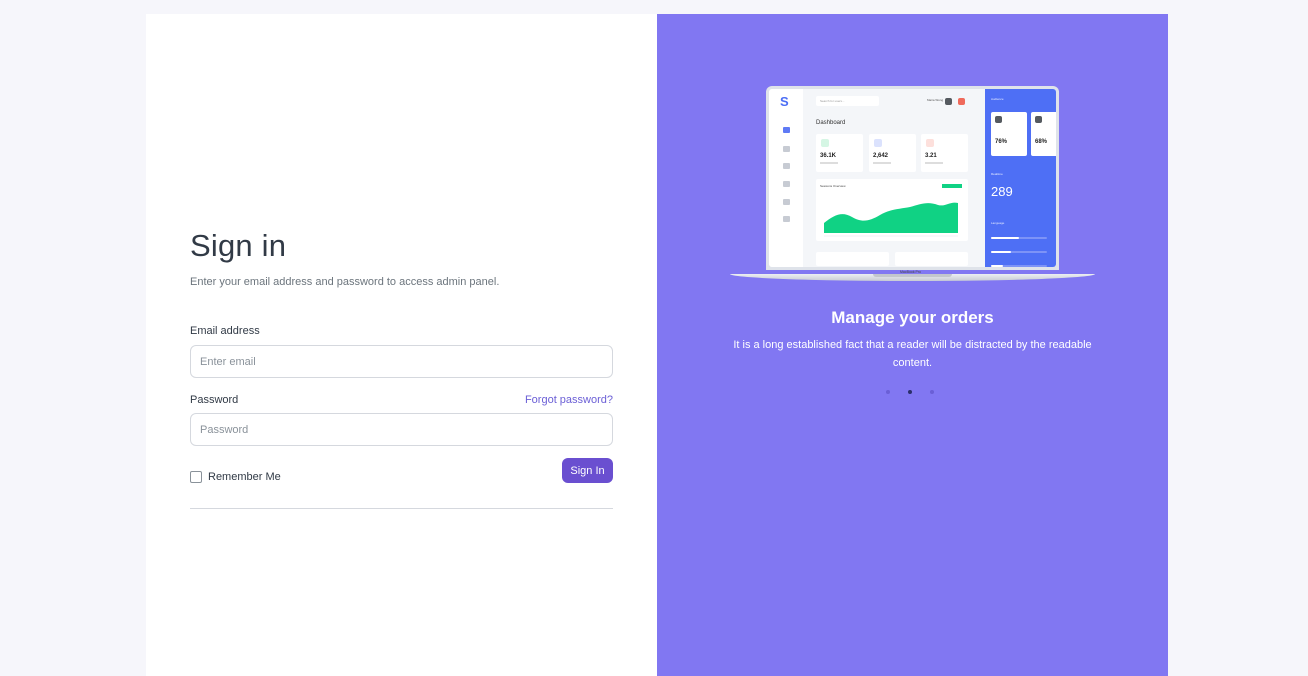  I want to click on mockup-page-title: Dashboard, so click(831, 123).